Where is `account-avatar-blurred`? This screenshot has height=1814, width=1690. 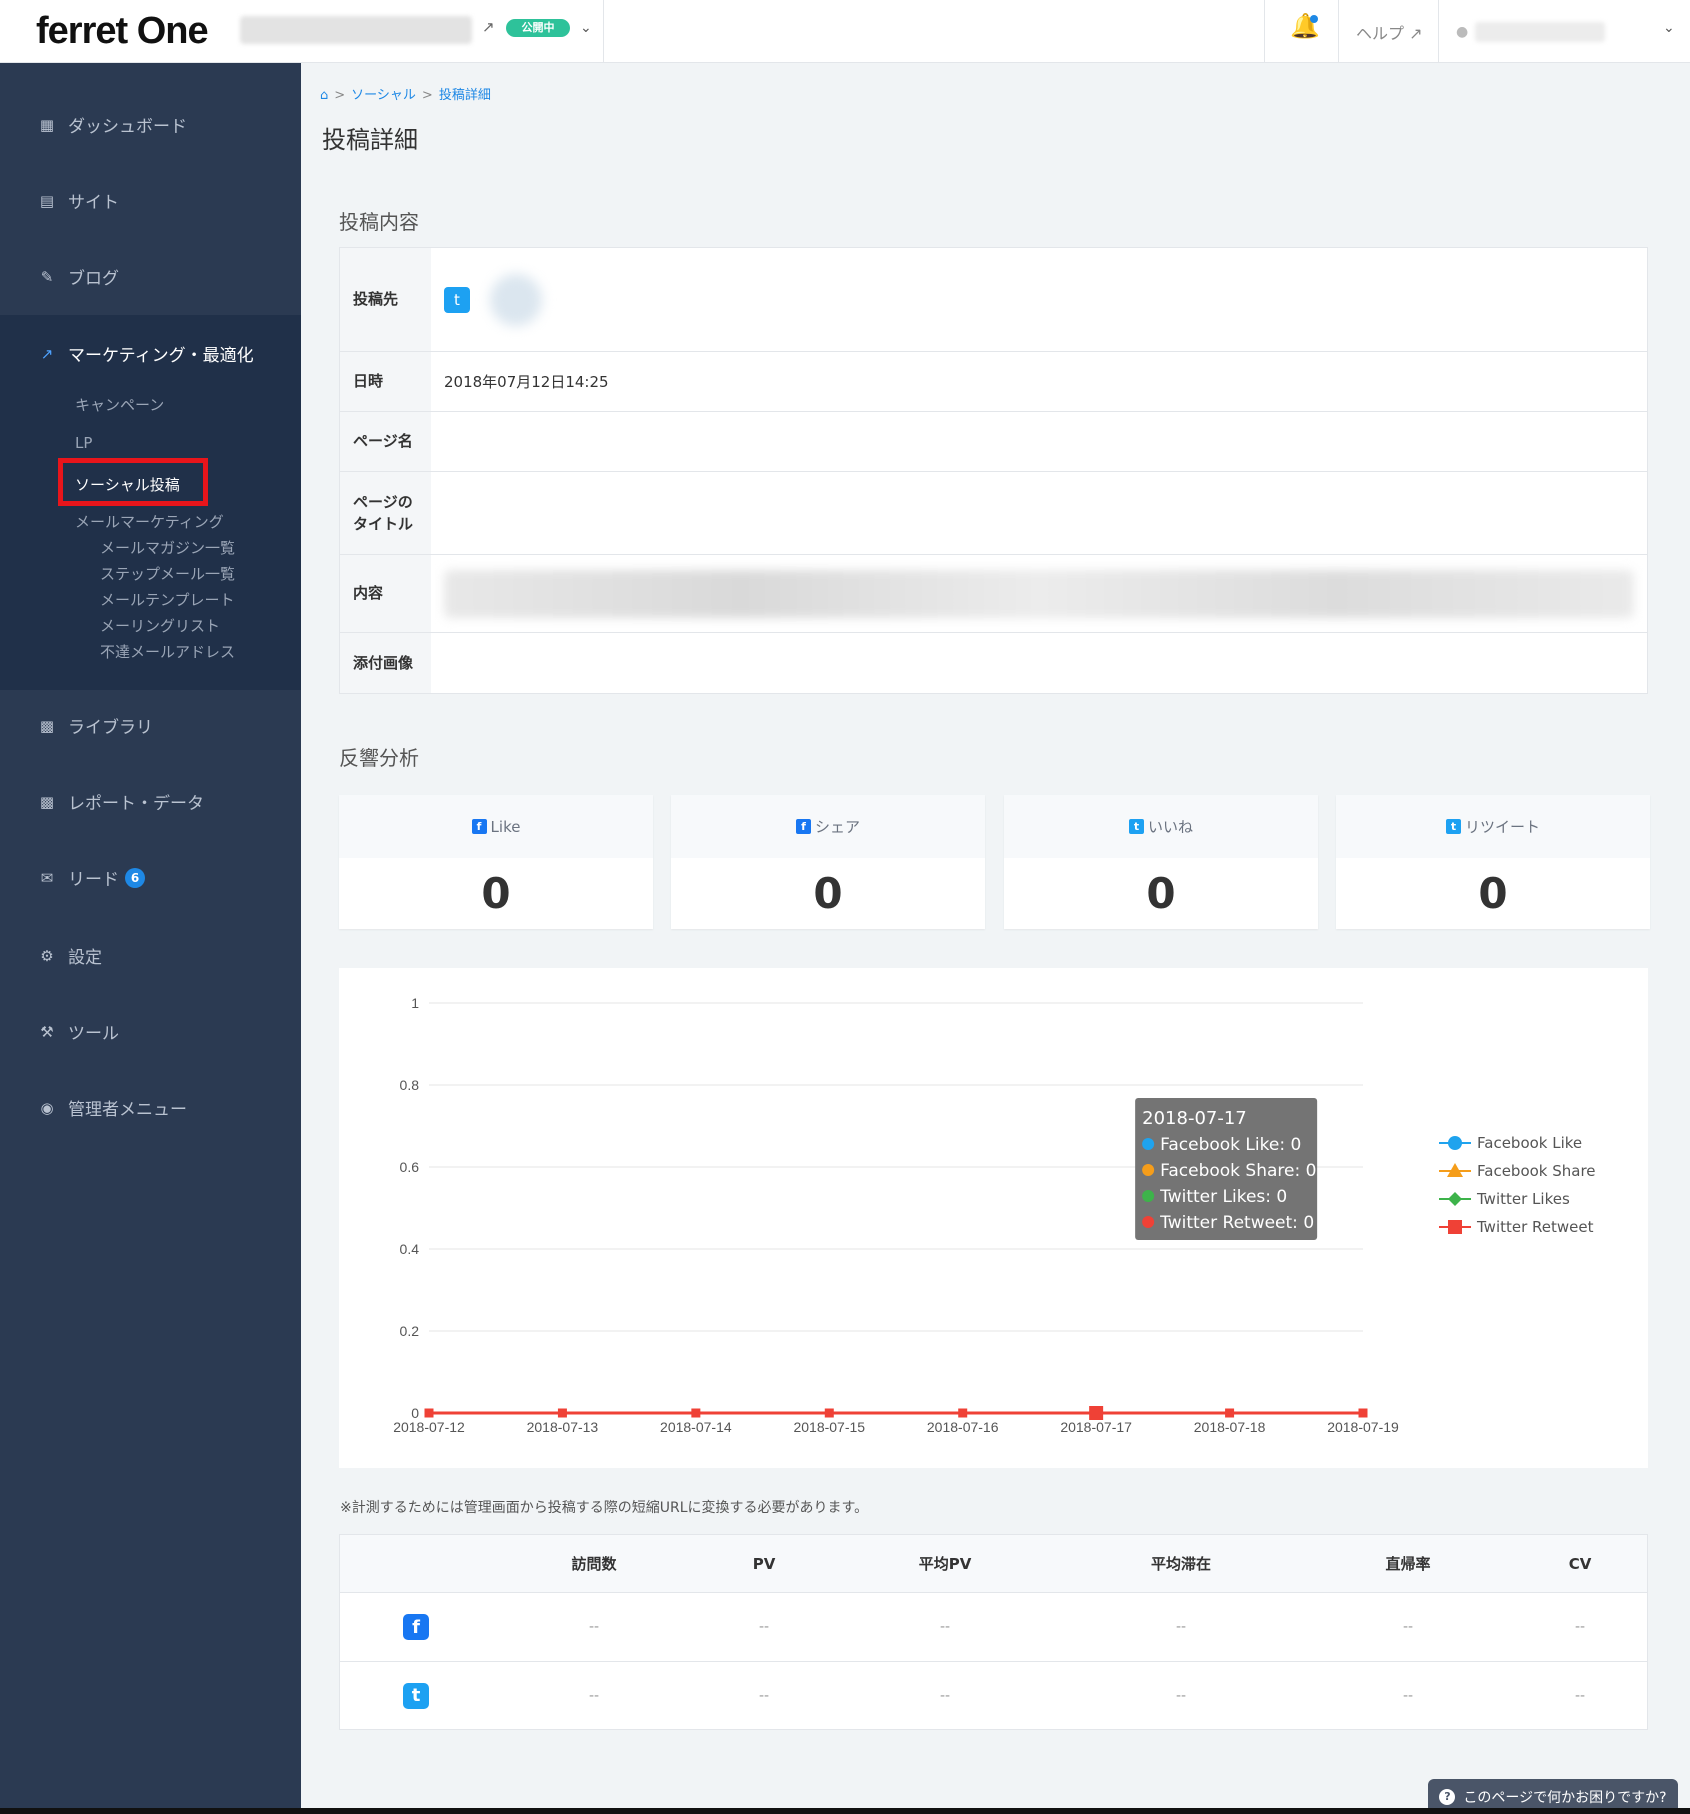 account-avatar-blurred is located at coordinates (516, 299).